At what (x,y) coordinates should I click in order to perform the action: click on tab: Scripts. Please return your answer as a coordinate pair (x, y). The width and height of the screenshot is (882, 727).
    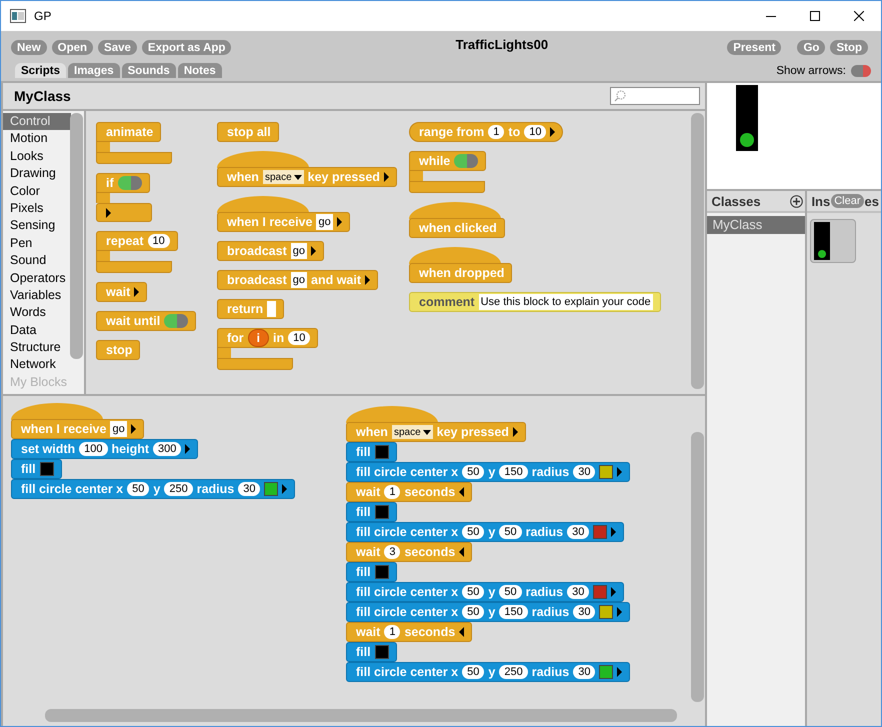
    Looking at the image, I should click on (40, 70).